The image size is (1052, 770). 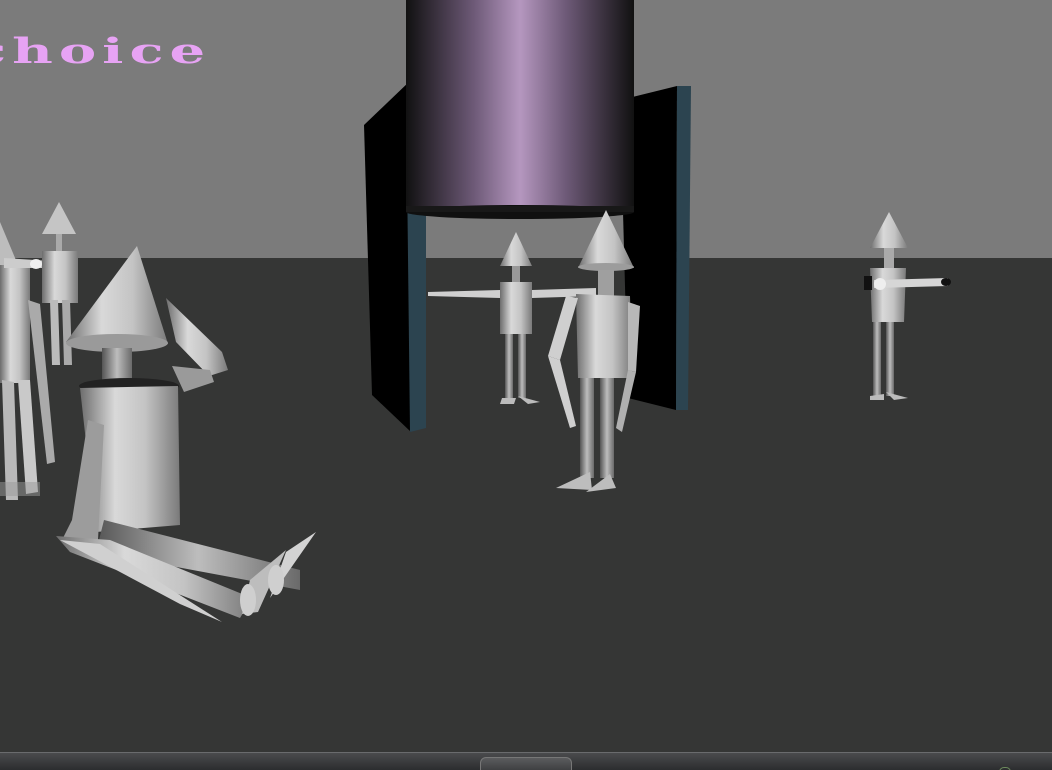 I want to click on bottom-panel-handle, so click(x=745, y=763).